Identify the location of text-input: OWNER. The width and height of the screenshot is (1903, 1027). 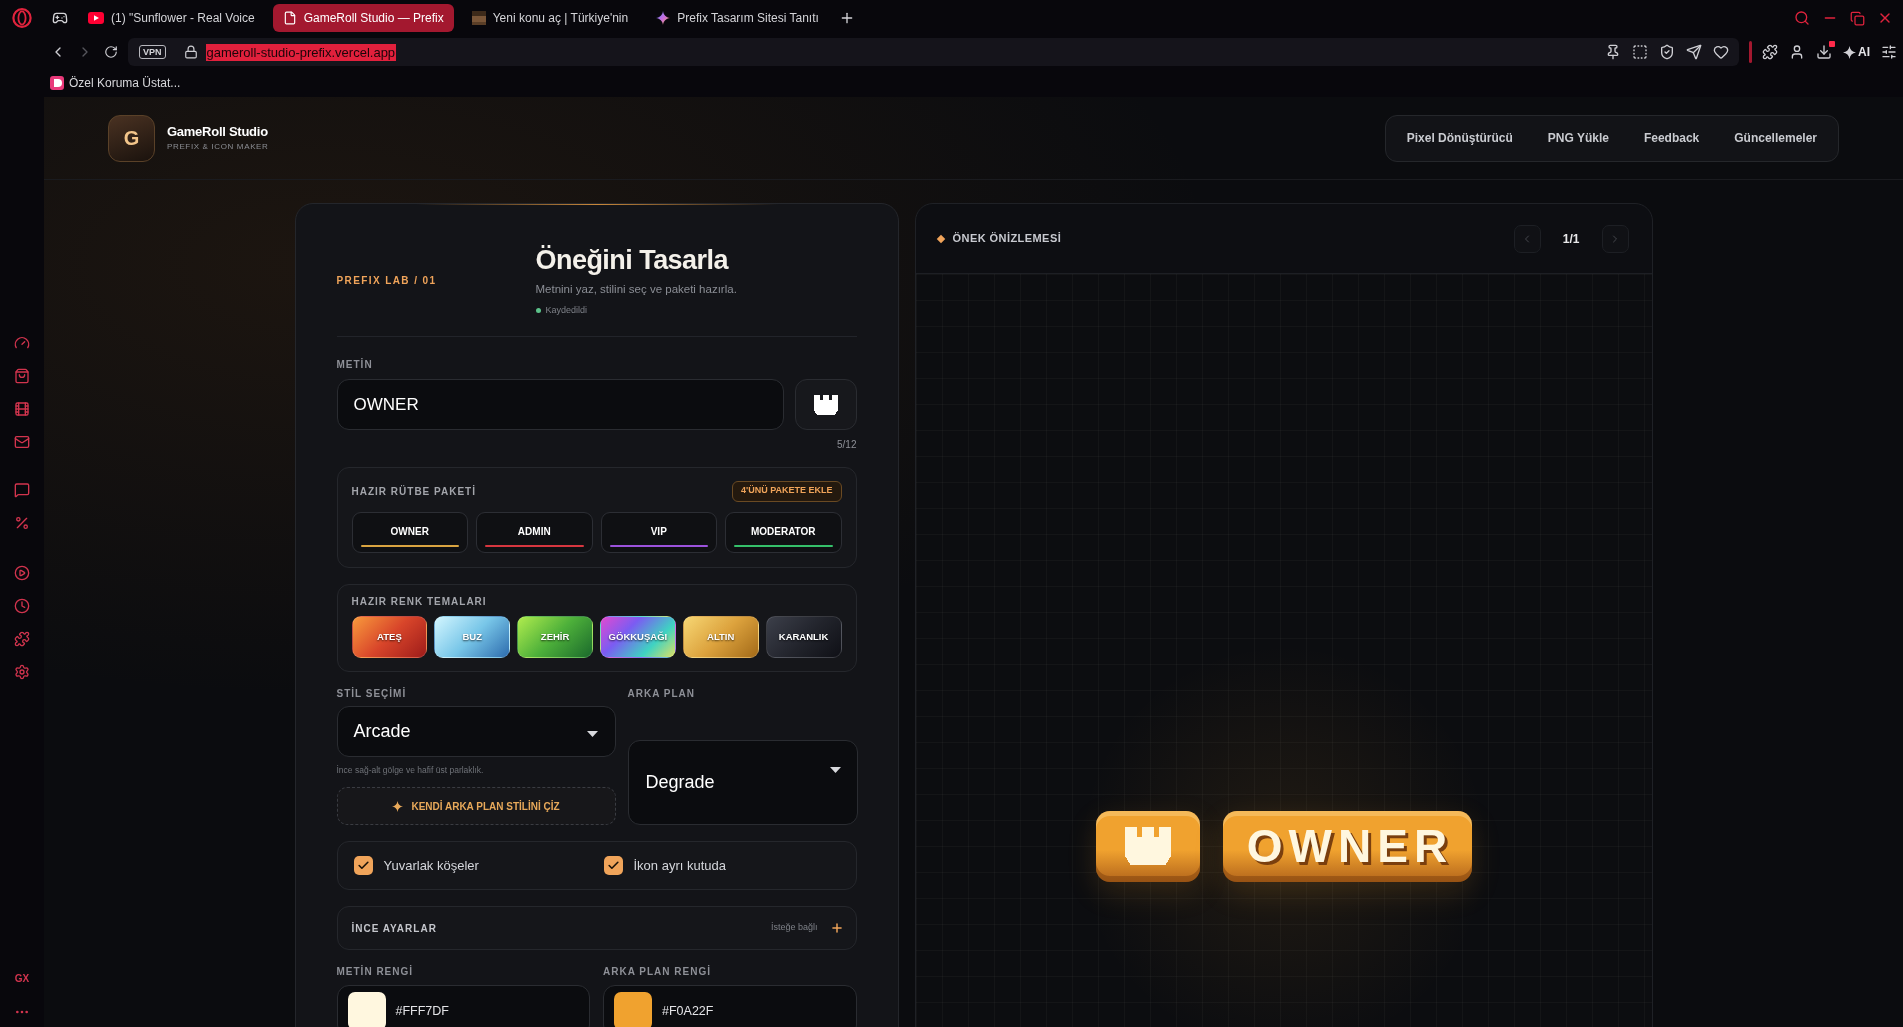
(560, 404).